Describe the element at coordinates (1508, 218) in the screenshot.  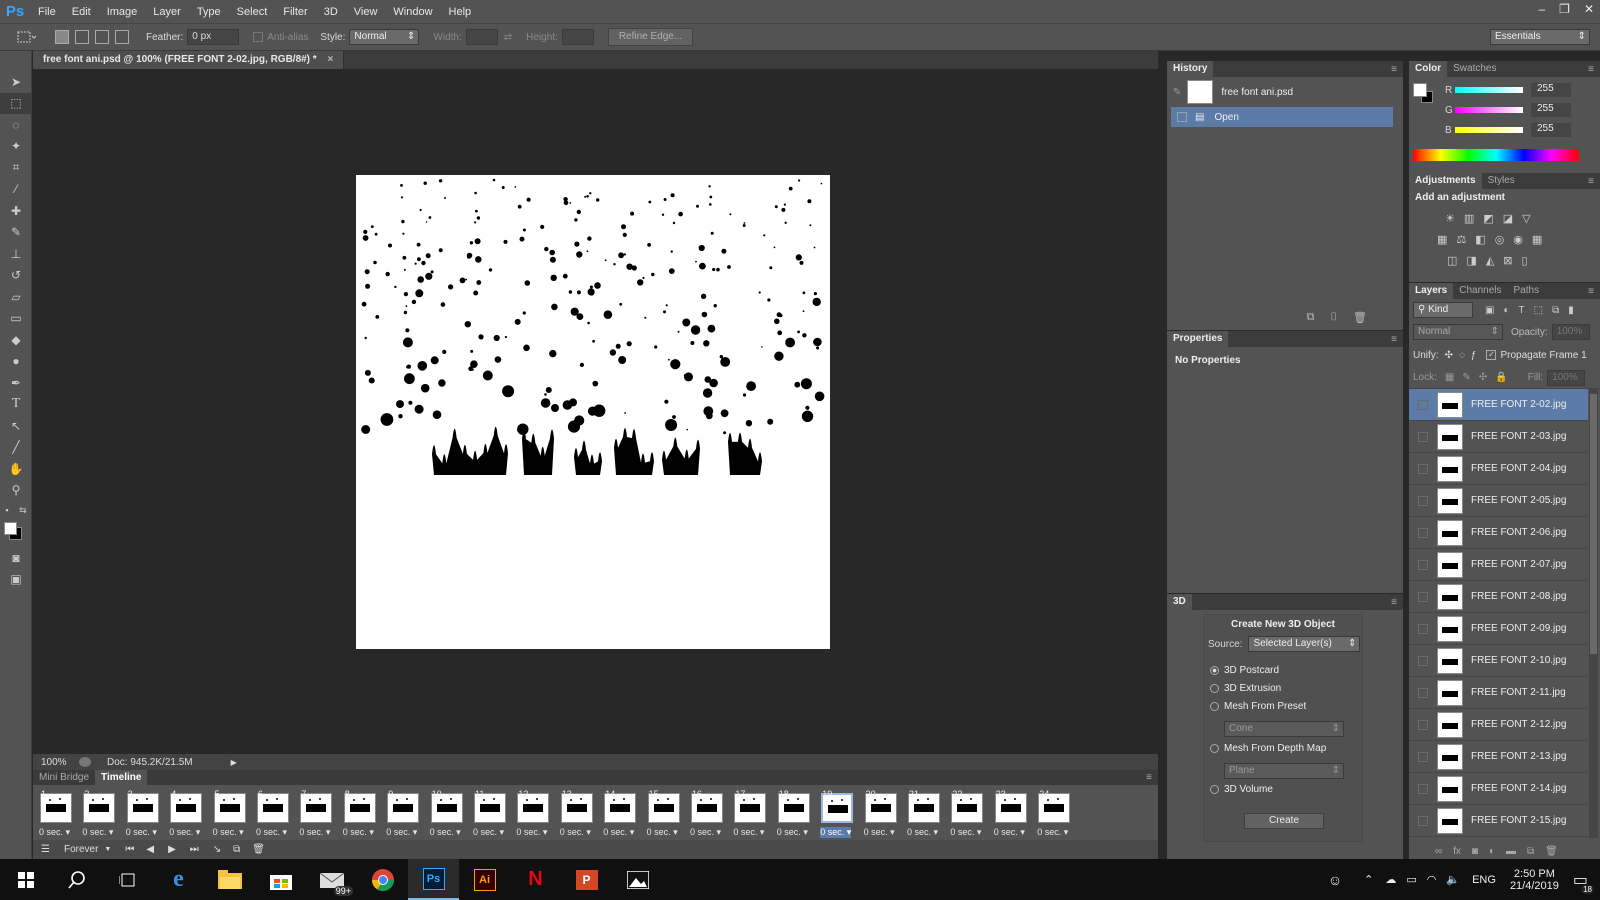
I see `exposure-icon: ◪` at that location.